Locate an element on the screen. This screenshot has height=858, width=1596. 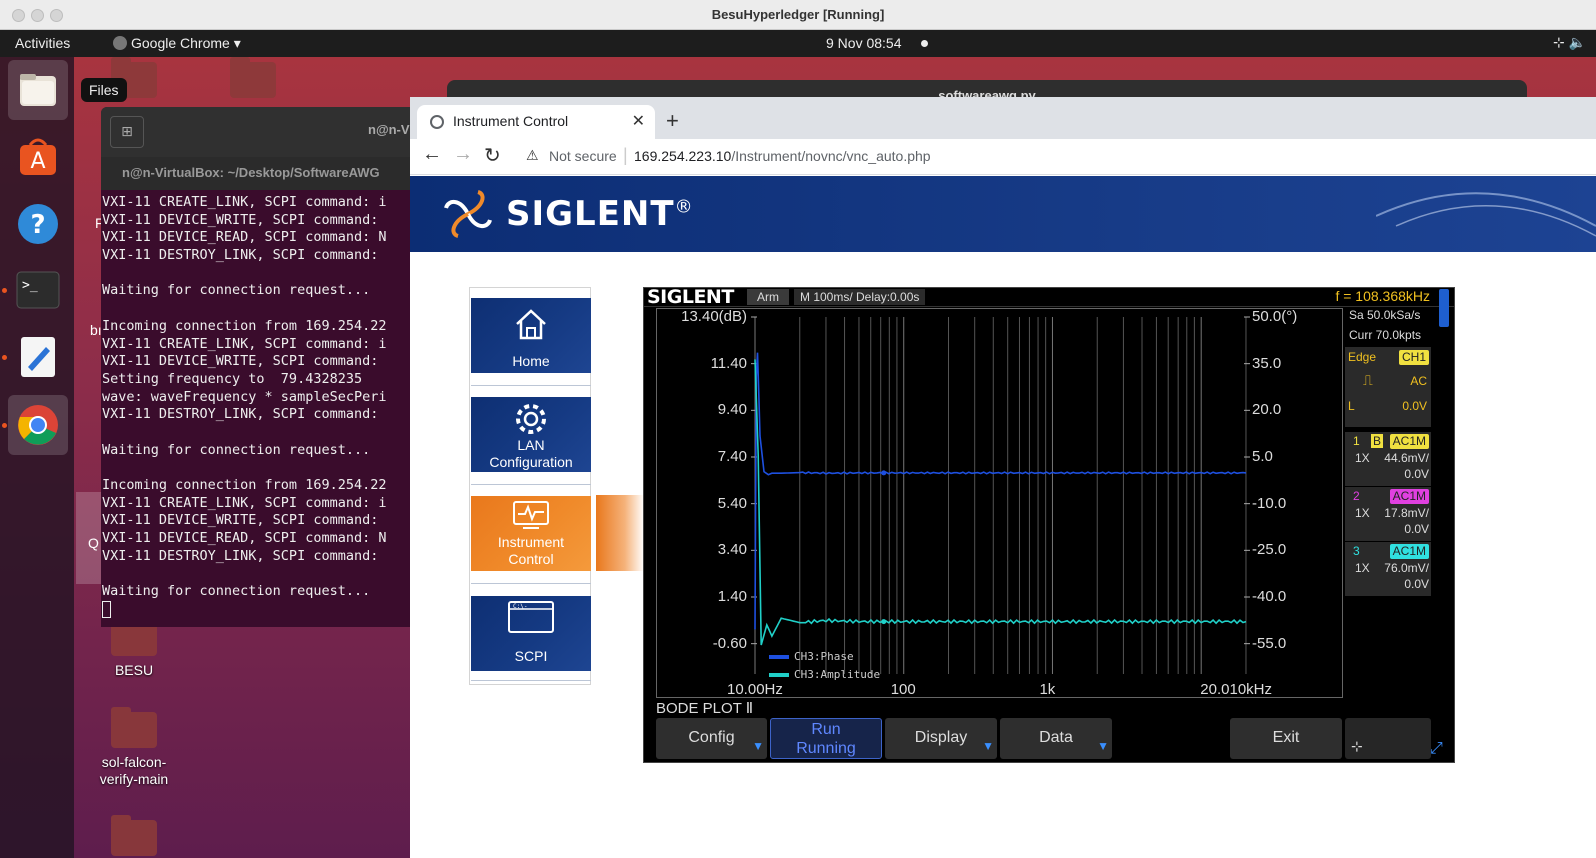
tab-title: Instrument Control is located at coordinates (511, 121).